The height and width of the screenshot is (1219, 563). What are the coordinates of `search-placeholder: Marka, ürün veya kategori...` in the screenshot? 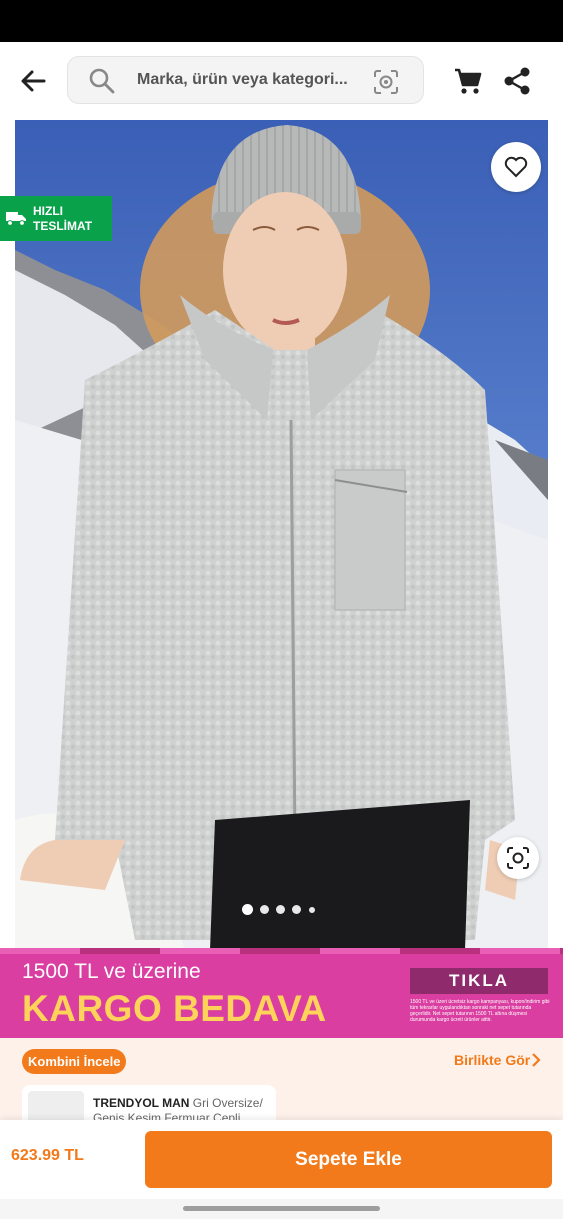 It's located at (242, 79).